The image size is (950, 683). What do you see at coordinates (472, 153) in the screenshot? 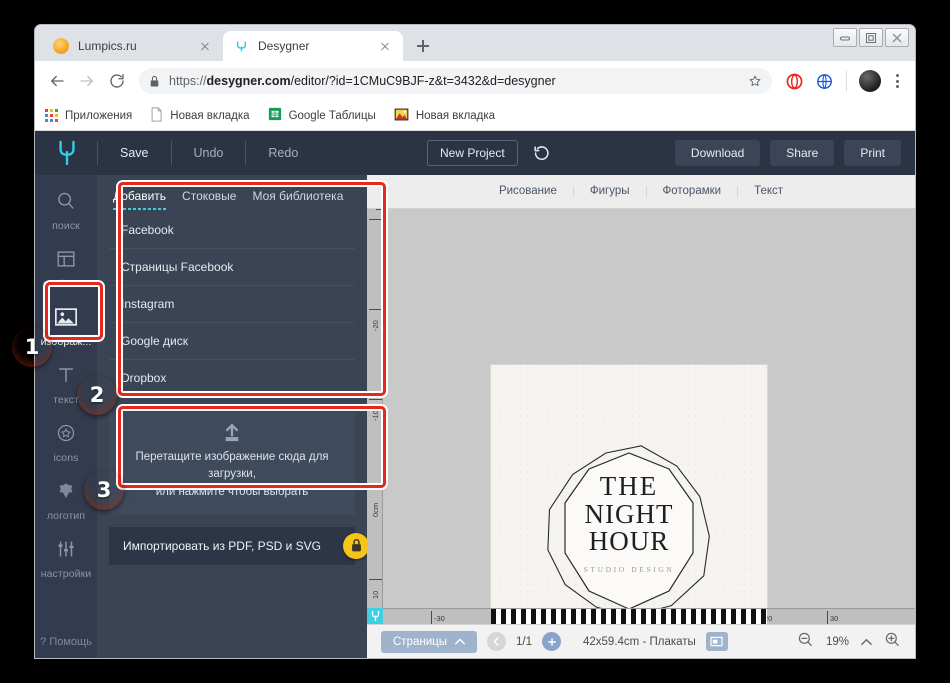
I see `new-project-button: New Project` at bounding box center [472, 153].